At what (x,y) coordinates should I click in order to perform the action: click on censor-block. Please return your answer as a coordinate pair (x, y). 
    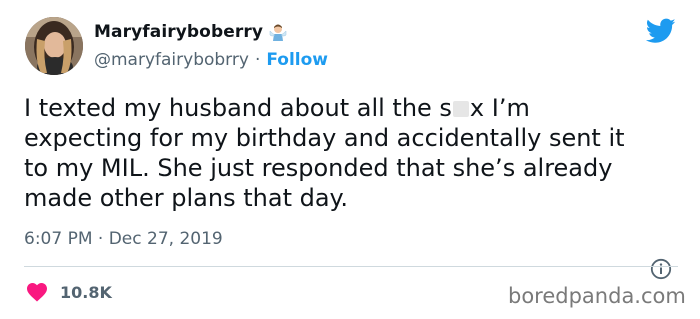
    Looking at the image, I should click on (460, 109).